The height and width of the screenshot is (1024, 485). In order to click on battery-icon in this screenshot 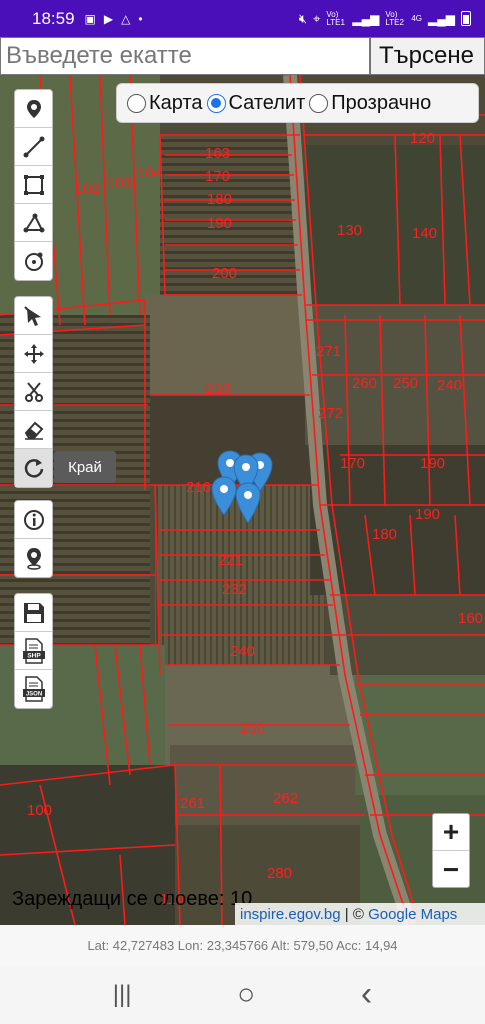, I will do `click(466, 18)`.